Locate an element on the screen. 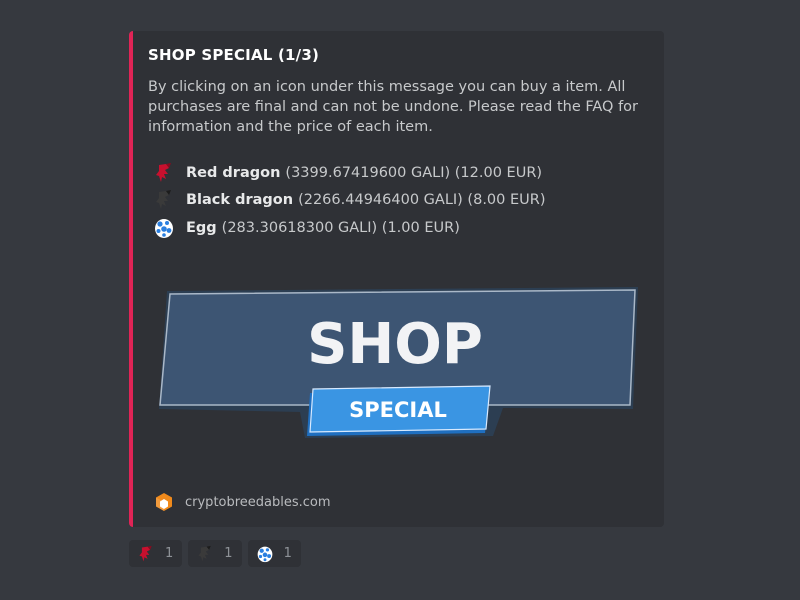  list-item: Egg (283.30618300 GALI) (1.00 EUR) is located at coordinates (403, 228).